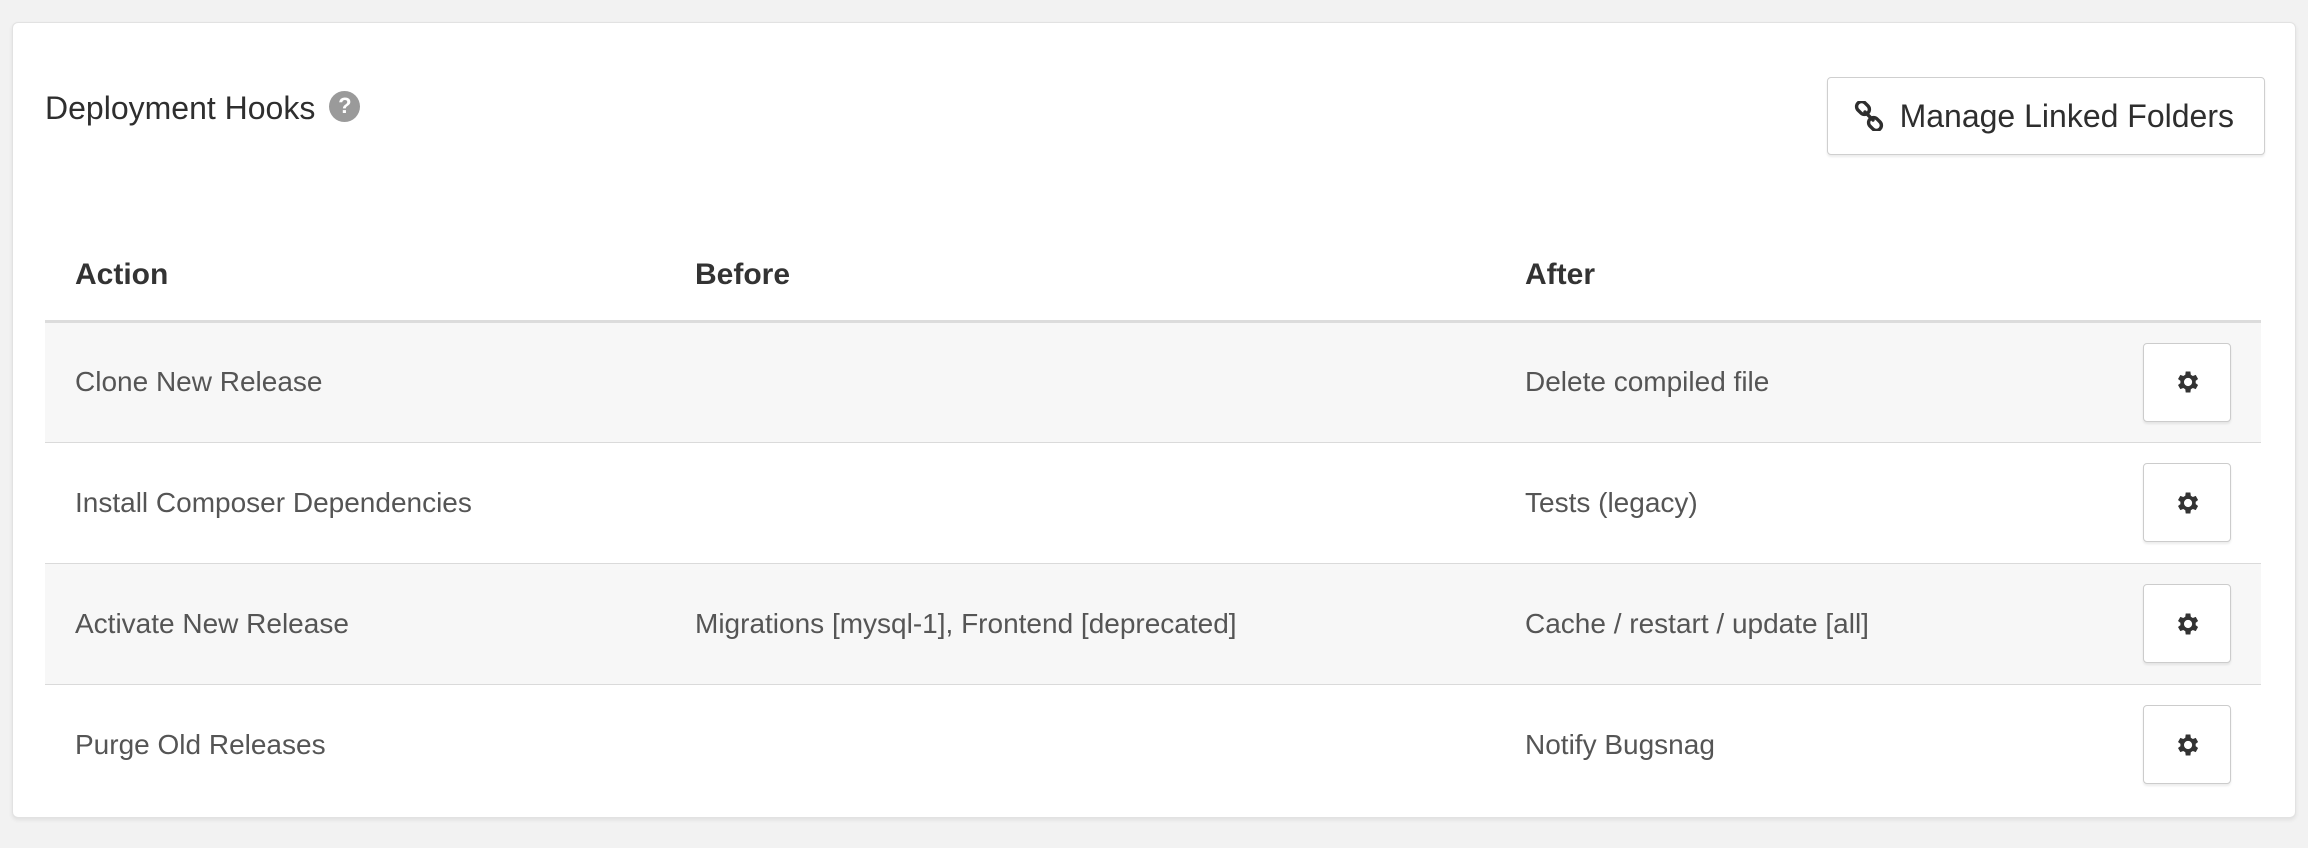 The width and height of the screenshot is (2308, 848). I want to click on panel-title: Deployment Hooks, so click(180, 107).